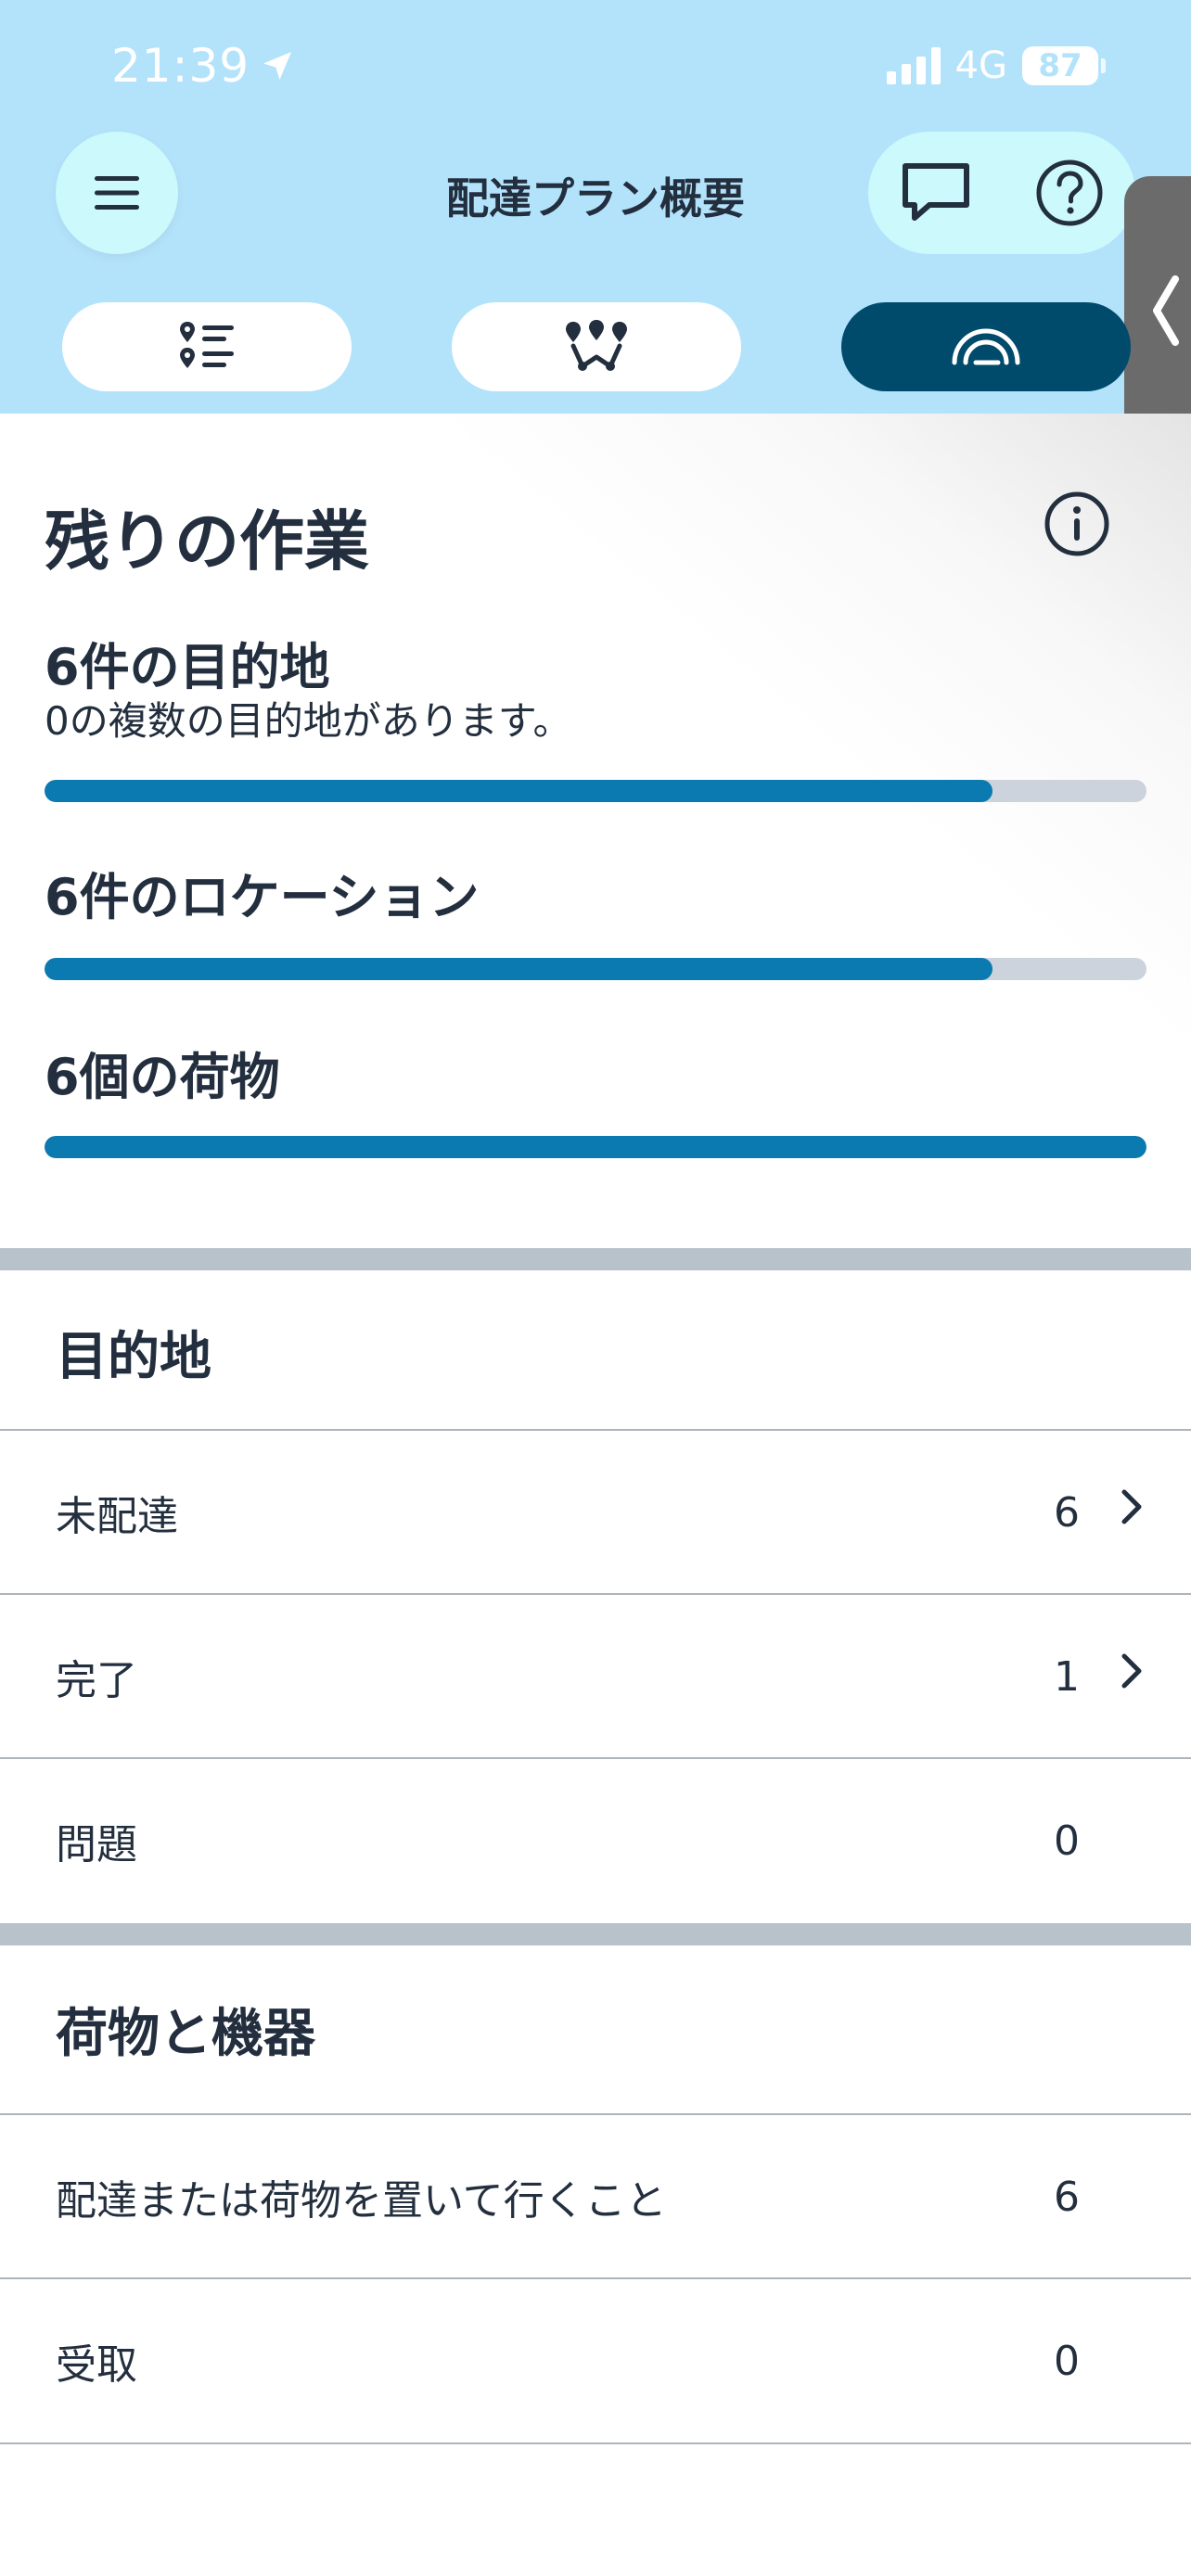  I want to click on route-map-icon, so click(597, 345).